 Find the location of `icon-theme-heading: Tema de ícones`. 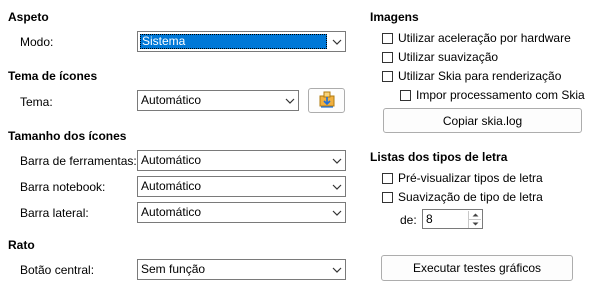

icon-theme-heading: Tema de ícones is located at coordinates (53, 76).